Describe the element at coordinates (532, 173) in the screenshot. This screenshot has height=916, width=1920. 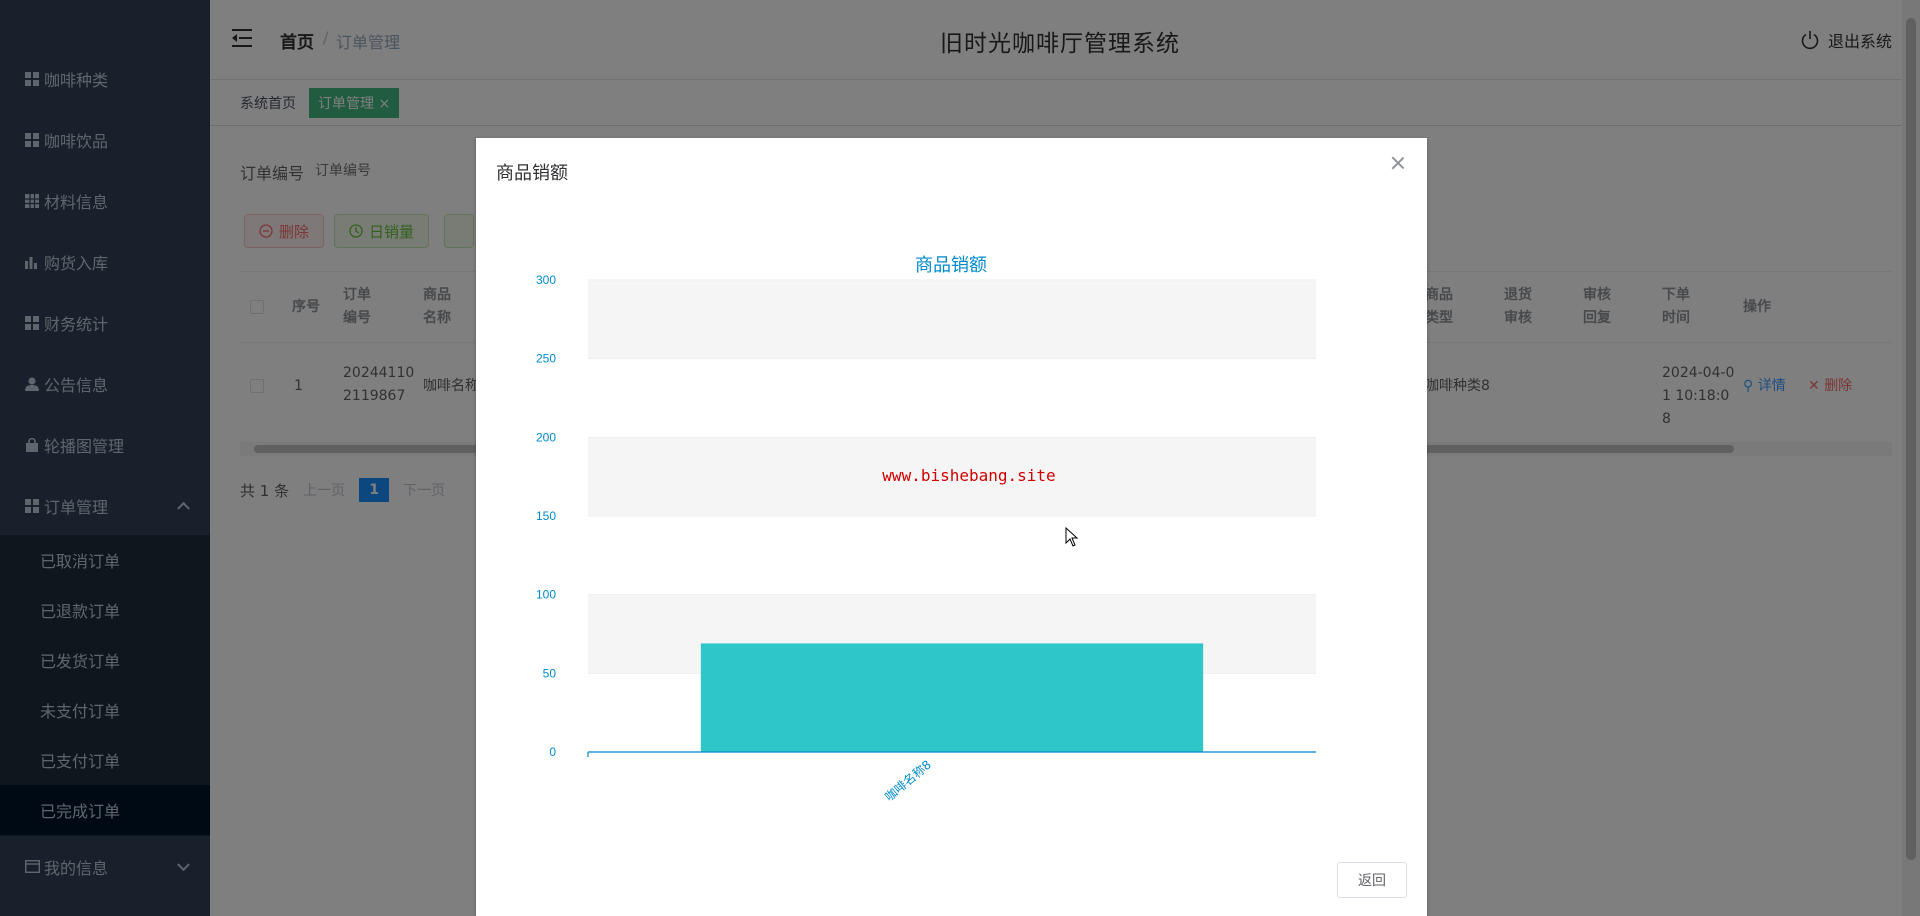
I see `dialog-title: 商品销额` at that location.